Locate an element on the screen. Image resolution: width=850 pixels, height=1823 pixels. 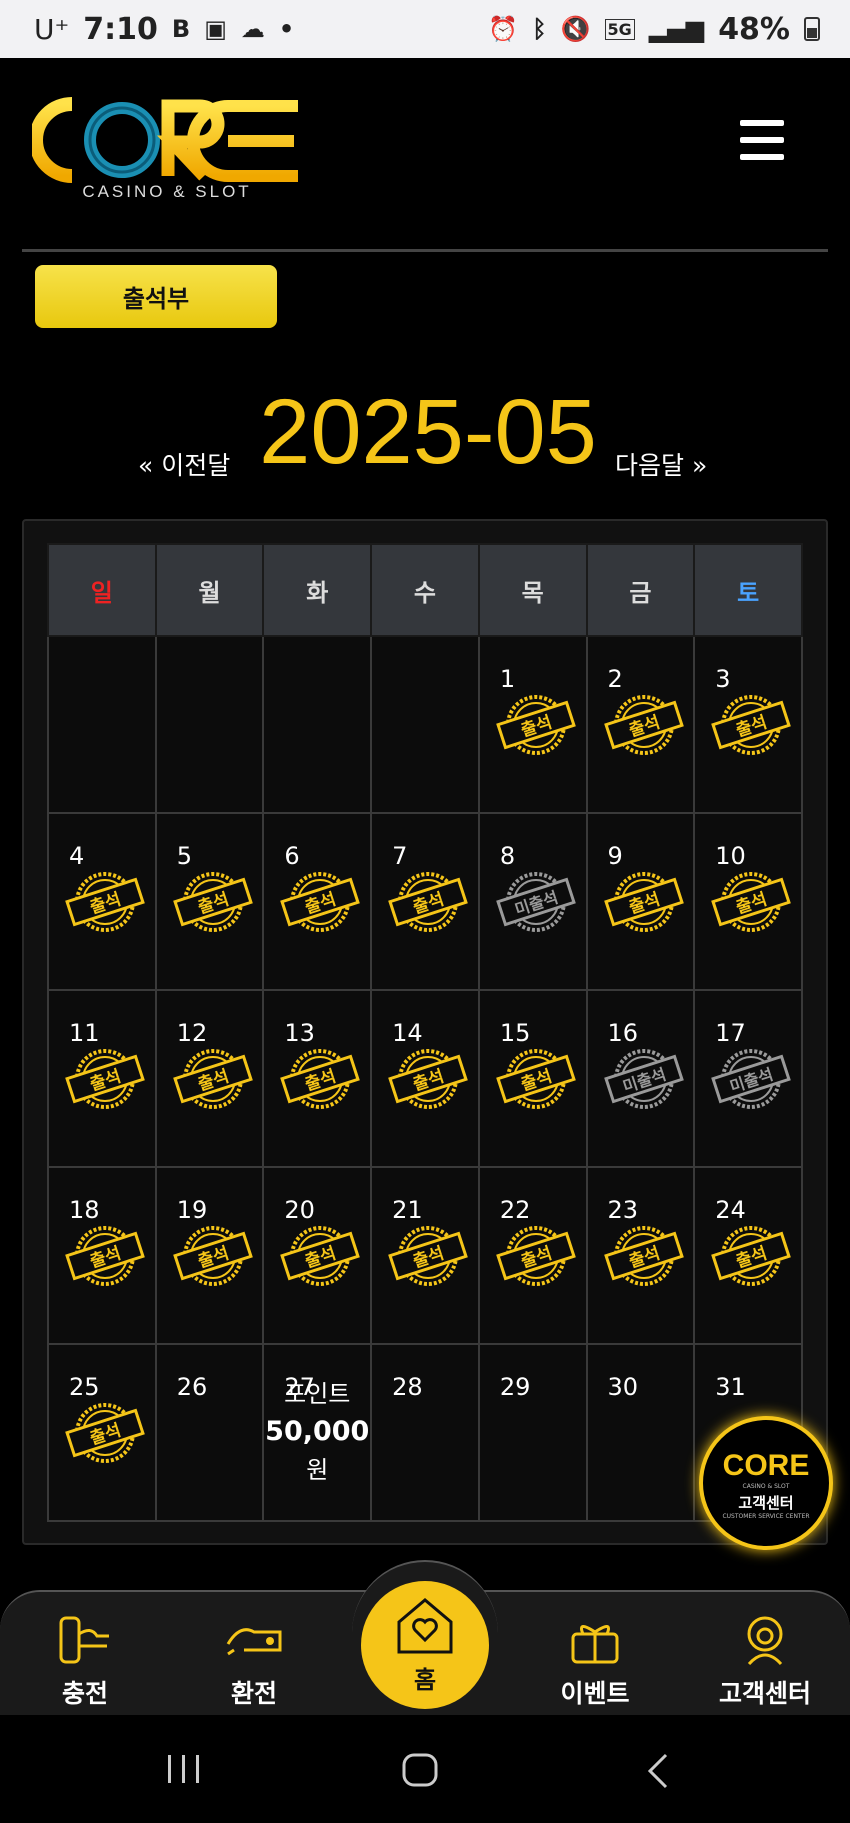
calendar-day-cell: 11 출석 is located at coordinates (102, 1078).